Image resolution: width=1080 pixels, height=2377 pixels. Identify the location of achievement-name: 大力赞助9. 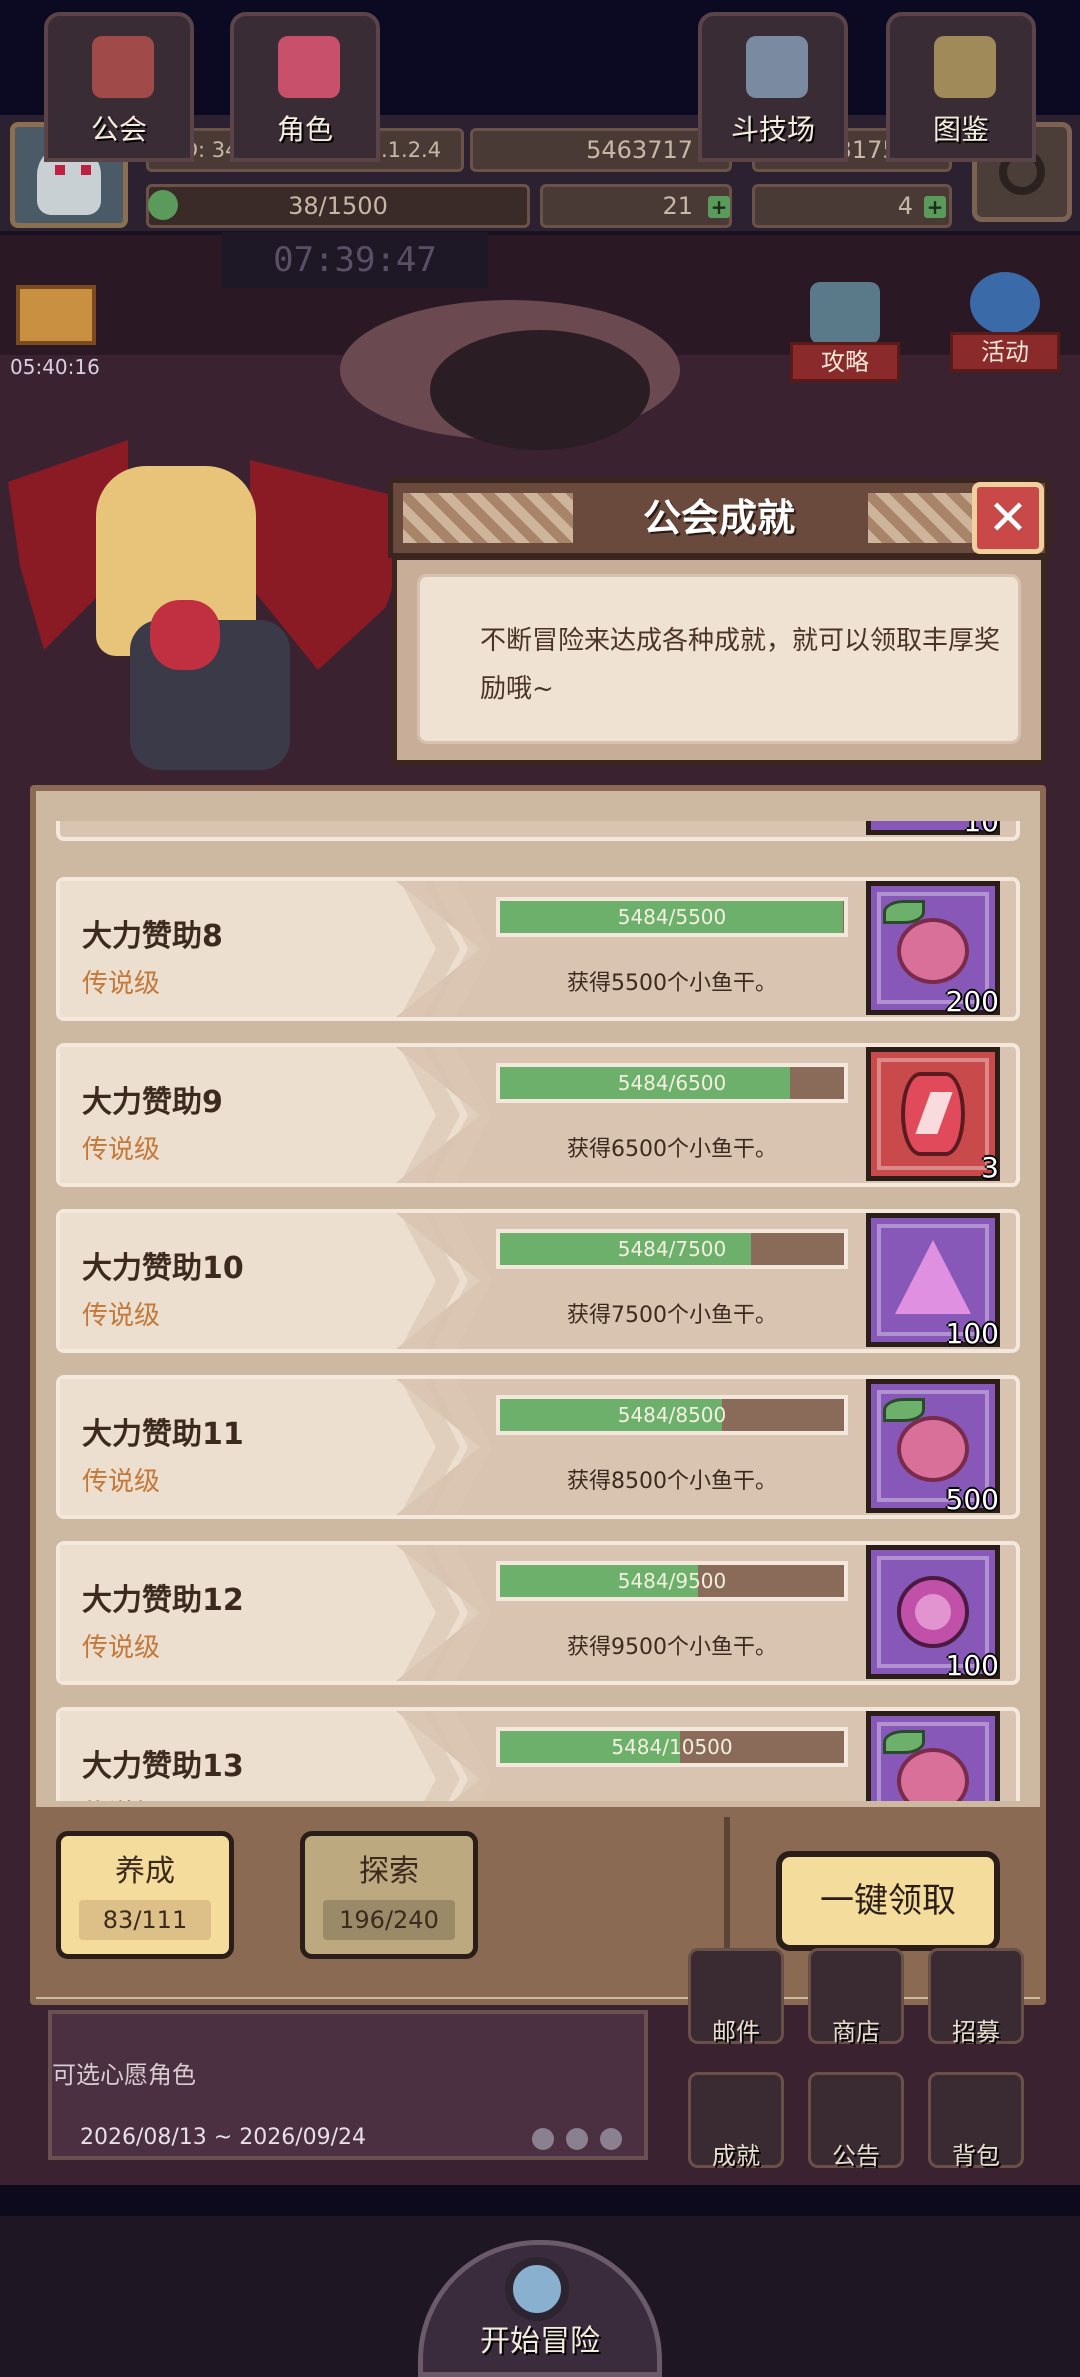
(152, 1102).